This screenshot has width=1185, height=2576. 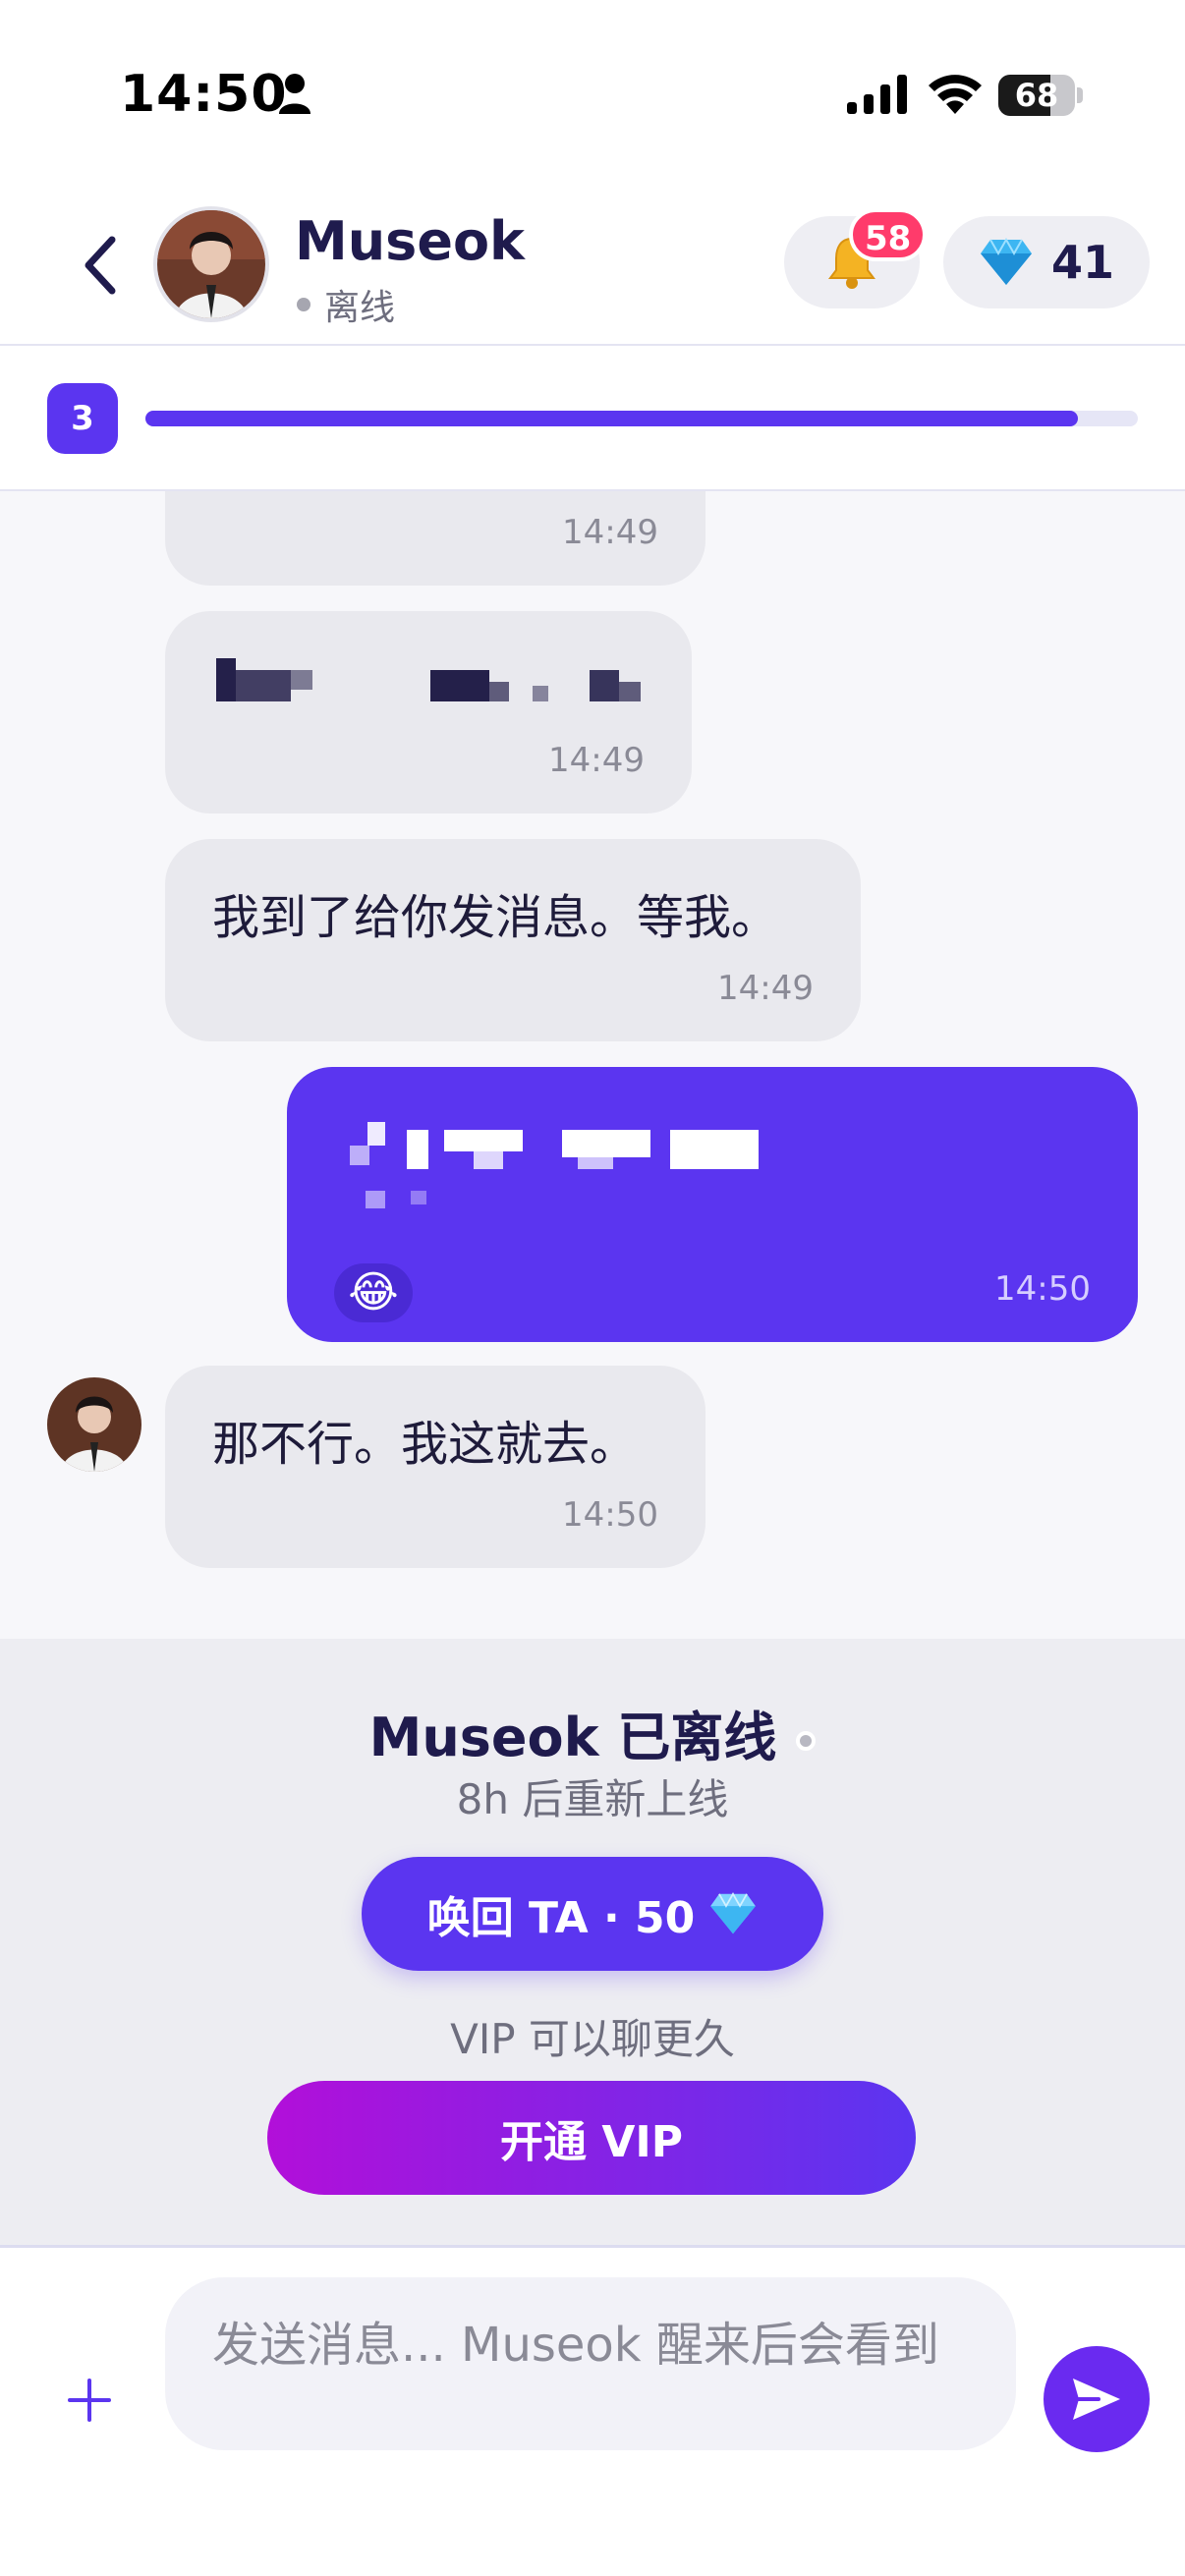 What do you see at coordinates (83, 418) in the screenshot?
I see `level-badge: 3` at bounding box center [83, 418].